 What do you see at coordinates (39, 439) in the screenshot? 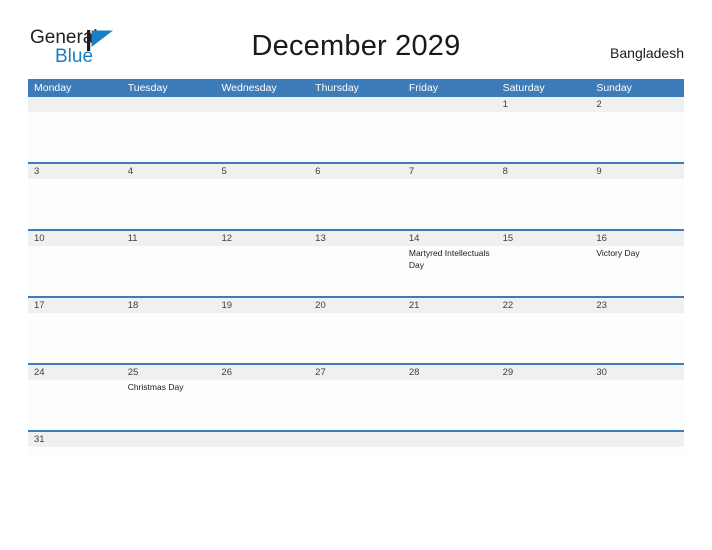
I see `day-number: 31` at bounding box center [39, 439].